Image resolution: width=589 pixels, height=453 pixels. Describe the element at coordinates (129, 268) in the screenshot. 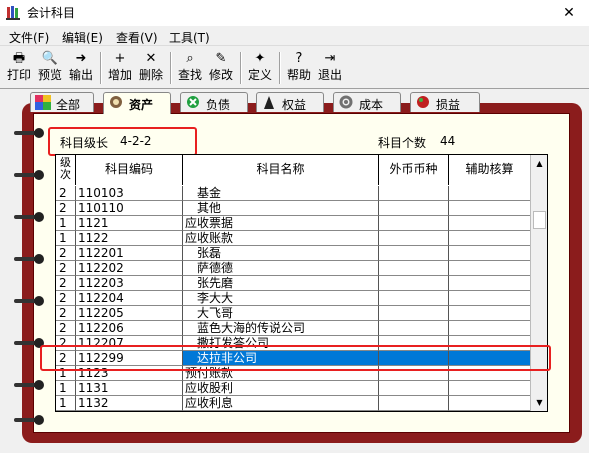

I see `cell-code: 112202` at that location.